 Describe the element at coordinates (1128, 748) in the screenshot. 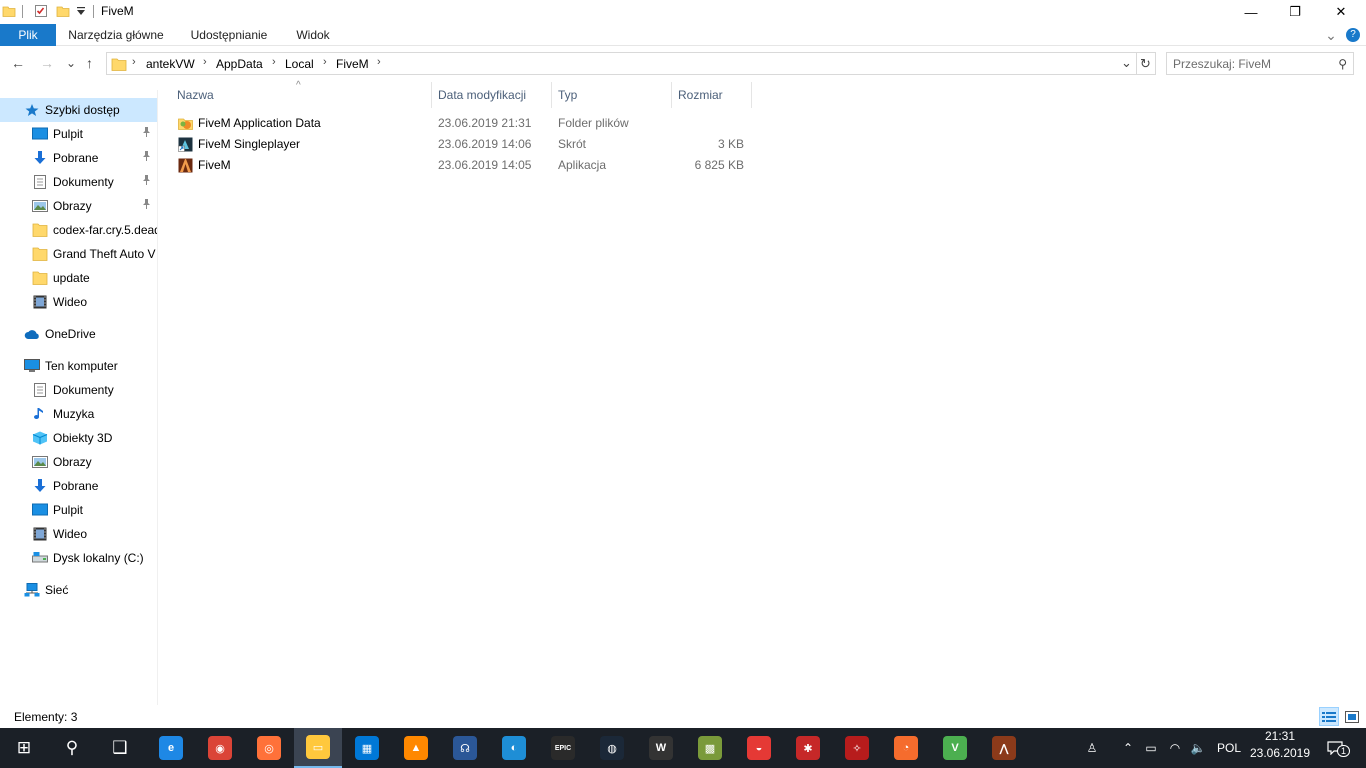

I see `tray-chevron-icon: ⌃` at that location.